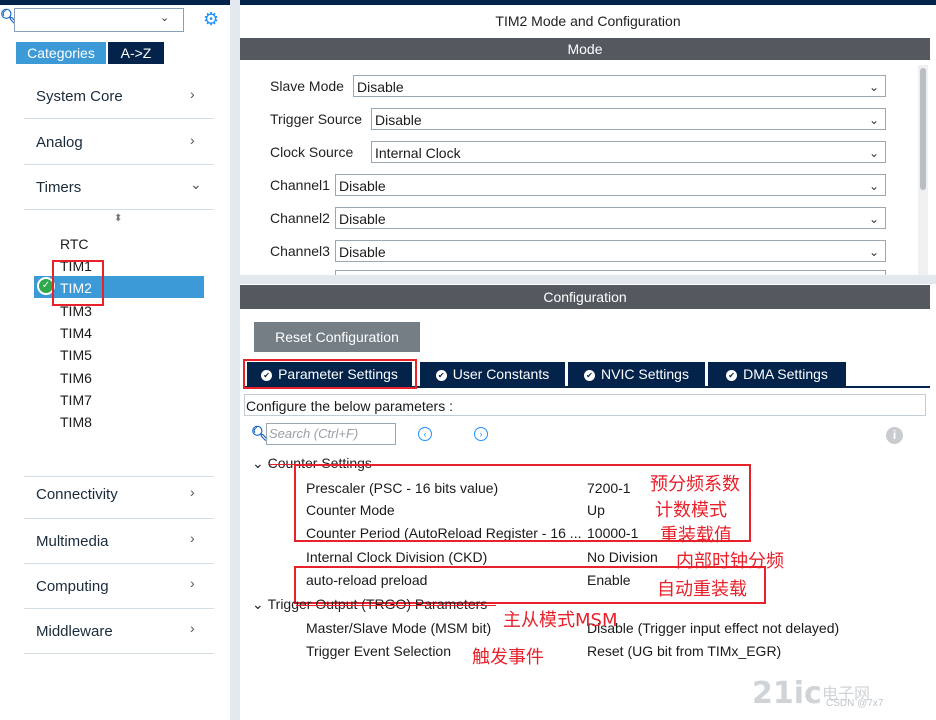 The image size is (936, 720). What do you see at coordinates (380, 87) in the screenshot?
I see `slave-mode-value: Disable` at bounding box center [380, 87].